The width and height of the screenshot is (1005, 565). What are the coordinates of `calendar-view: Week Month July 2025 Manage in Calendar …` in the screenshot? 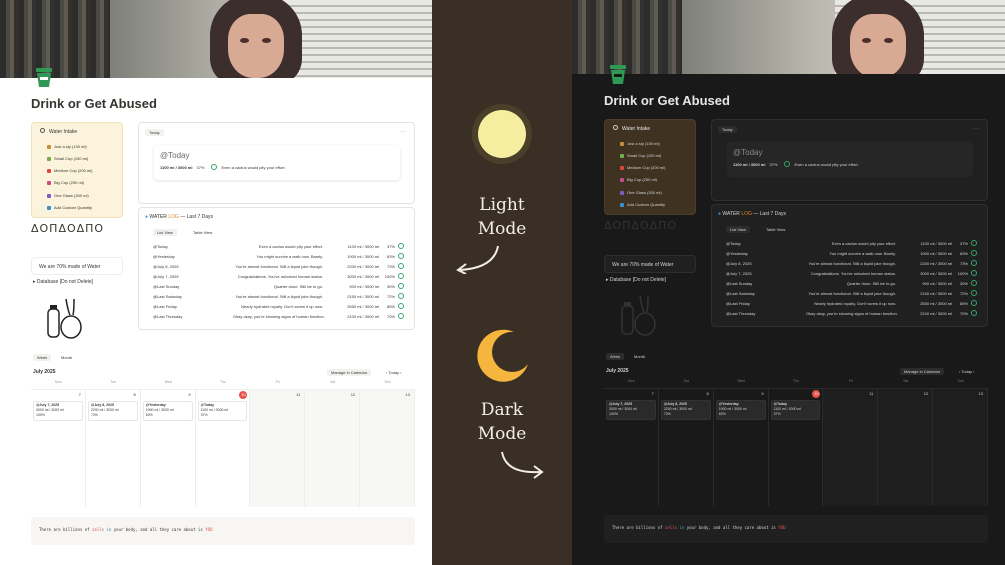 It's located at (223, 430).